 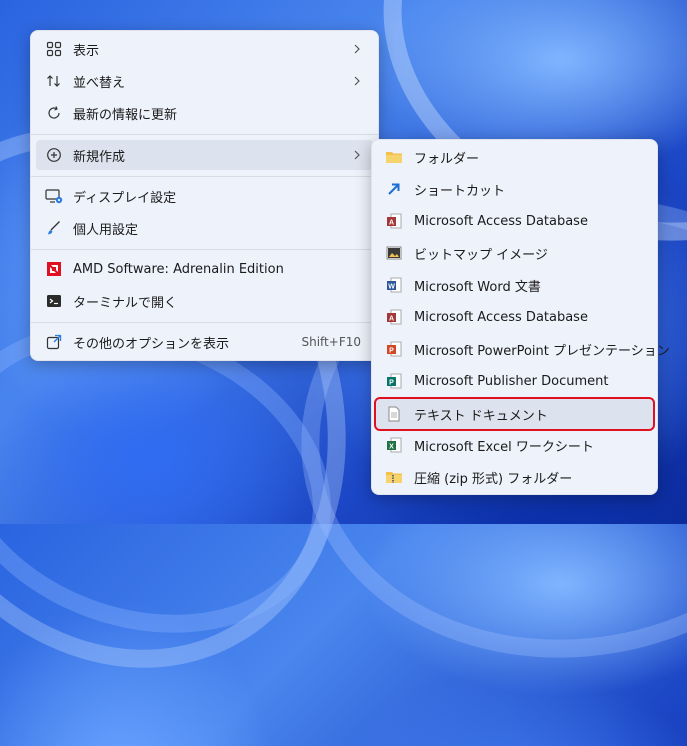 I want to click on display-settings-icon, so click(x=54, y=196).